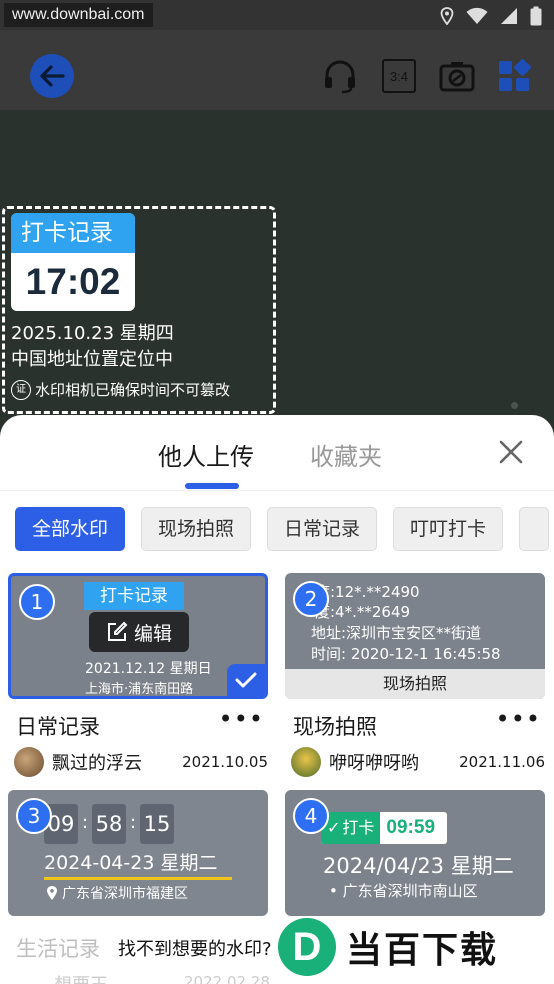  What do you see at coordinates (58, 949) in the screenshot?
I see `next-template-title: 生活记录` at bounding box center [58, 949].